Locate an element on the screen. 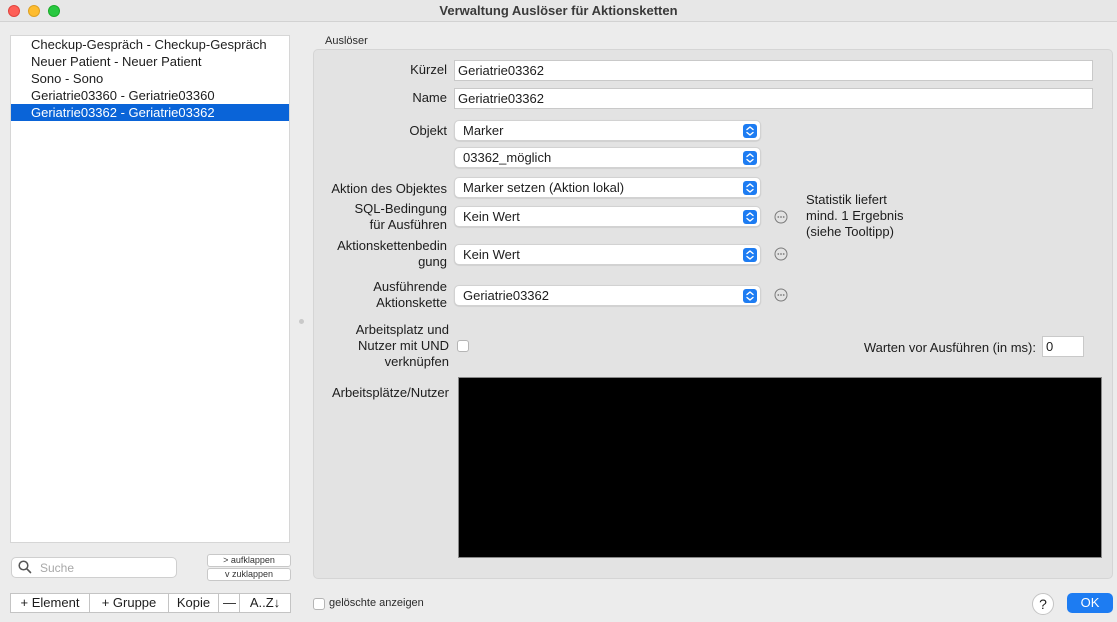  copy-button: Kopie is located at coordinates (193, 603).